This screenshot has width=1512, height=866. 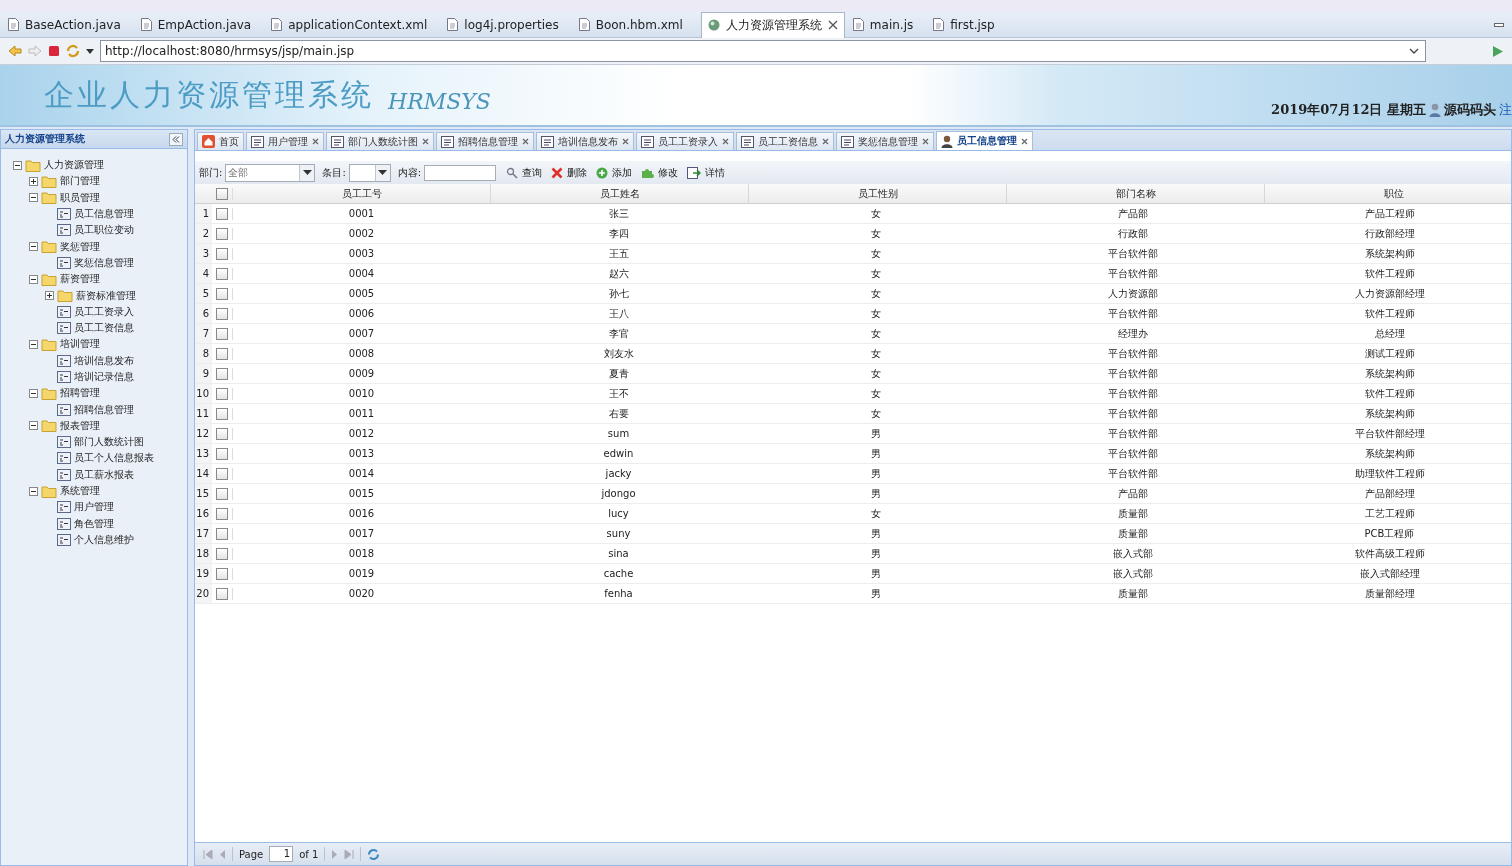 What do you see at coordinates (1498, 51) in the screenshot?
I see `go-icon` at bounding box center [1498, 51].